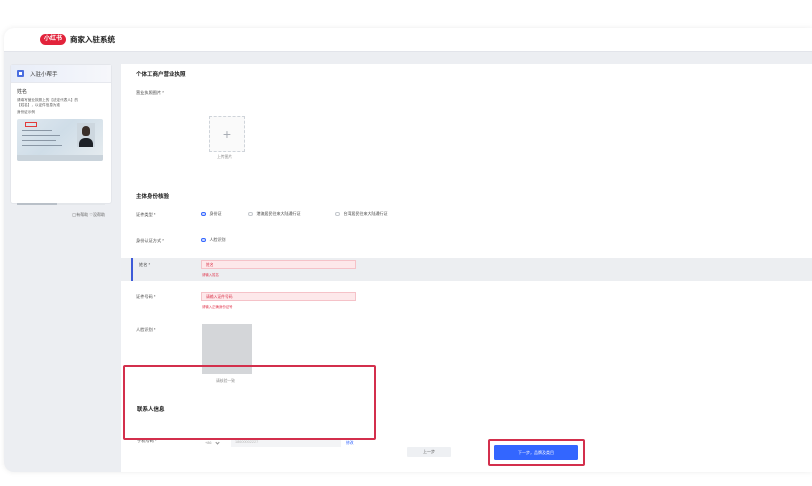 The image size is (812, 486). I want to click on helper-body: 姓名 请填写营业执照上的【法定代表人】的 【姓名】，以证件信息为准 身份证示例, so click(61, 122).